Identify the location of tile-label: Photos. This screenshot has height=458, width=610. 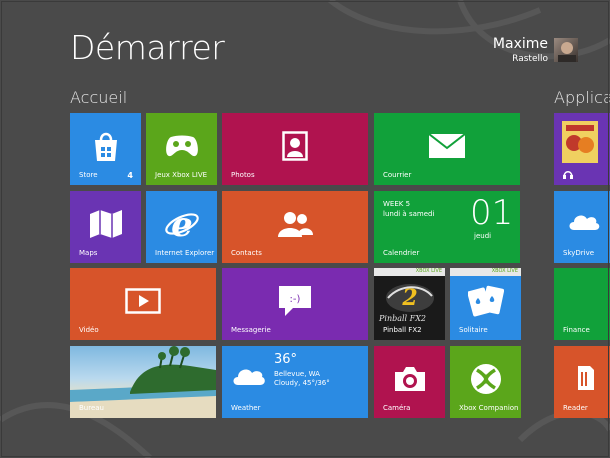
(243, 175).